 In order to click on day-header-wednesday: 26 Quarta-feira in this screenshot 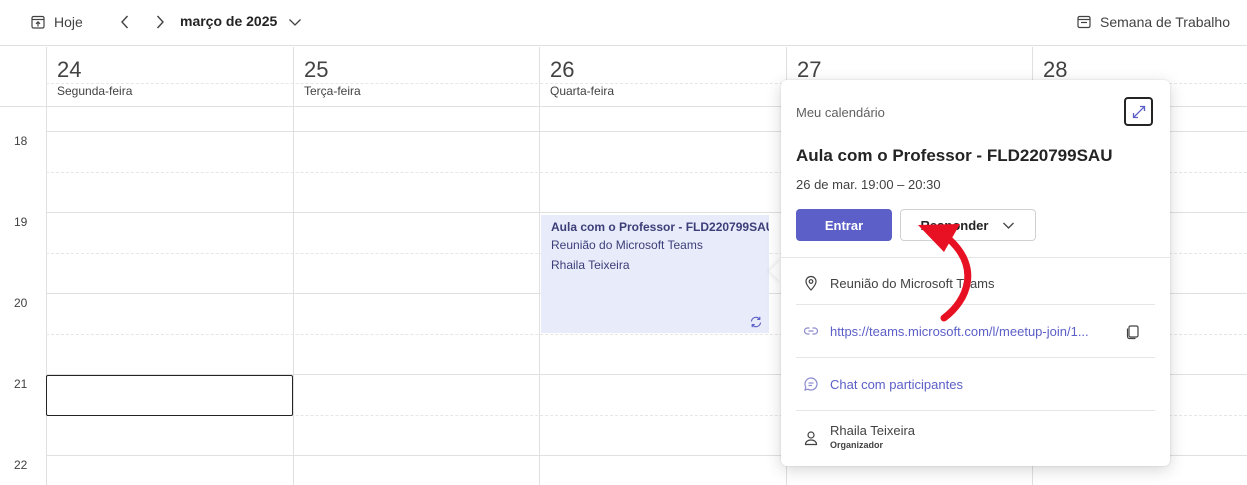, I will do `click(662, 76)`.